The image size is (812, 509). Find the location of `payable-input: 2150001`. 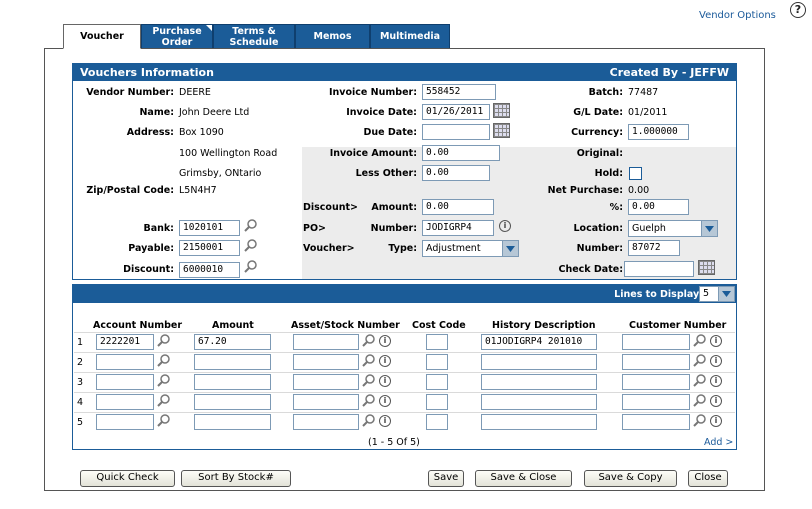

payable-input: 2150001 is located at coordinates (209, 248).